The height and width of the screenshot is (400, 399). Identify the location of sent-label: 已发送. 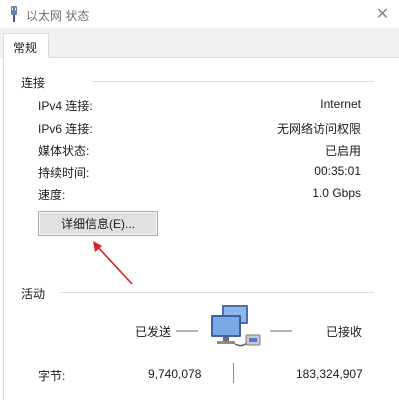
(153, 332).